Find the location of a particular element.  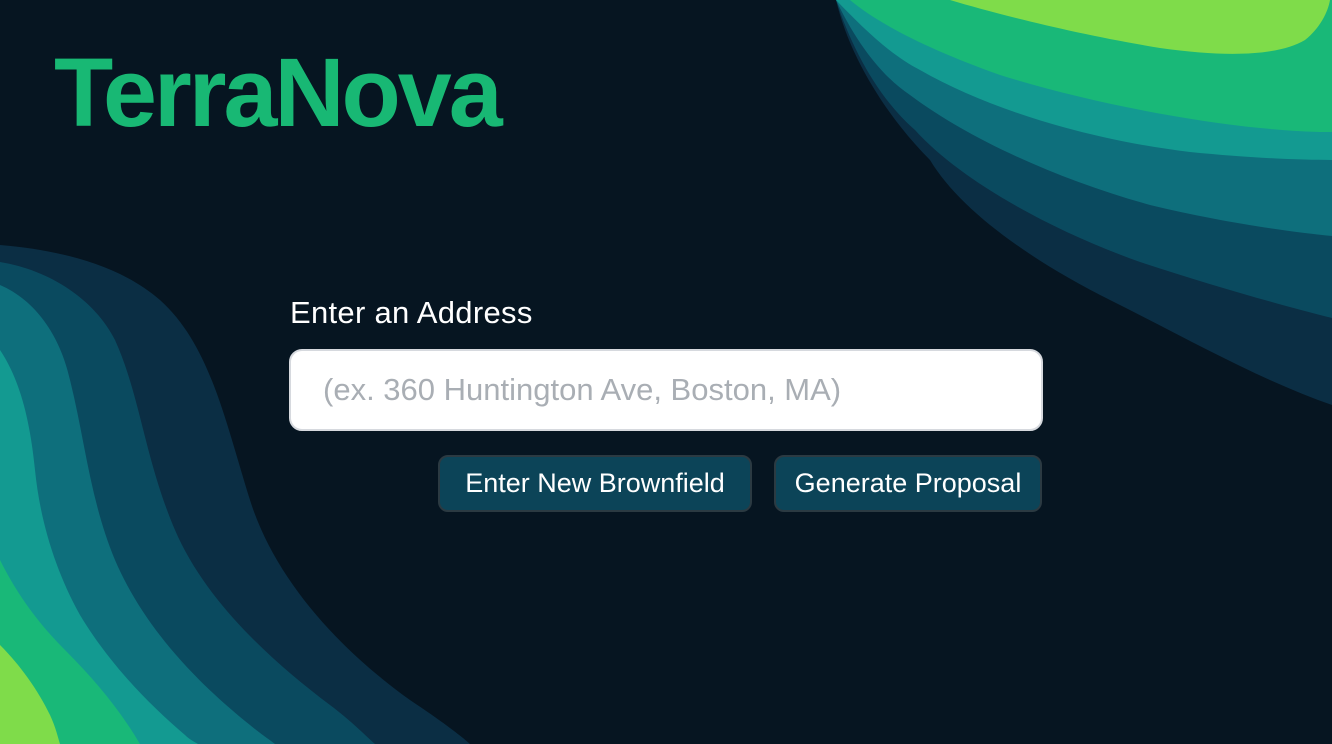

app-logo: TerraNova is located at coordinates (278, 92).